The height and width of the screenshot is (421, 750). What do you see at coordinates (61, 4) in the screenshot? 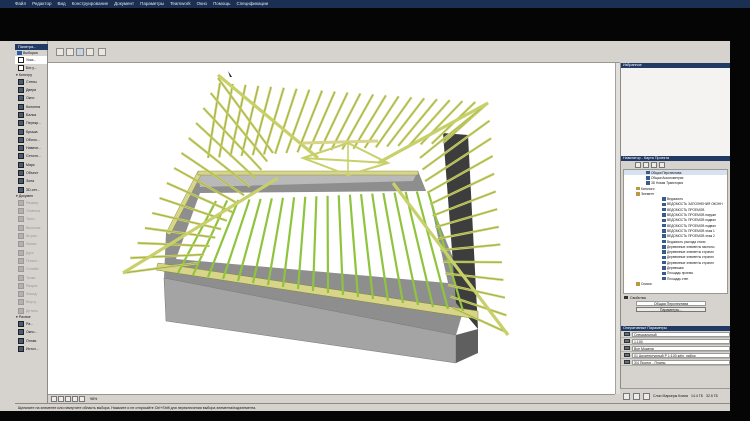
I see `menu-item: Вид` at bounding box center [61, 4].